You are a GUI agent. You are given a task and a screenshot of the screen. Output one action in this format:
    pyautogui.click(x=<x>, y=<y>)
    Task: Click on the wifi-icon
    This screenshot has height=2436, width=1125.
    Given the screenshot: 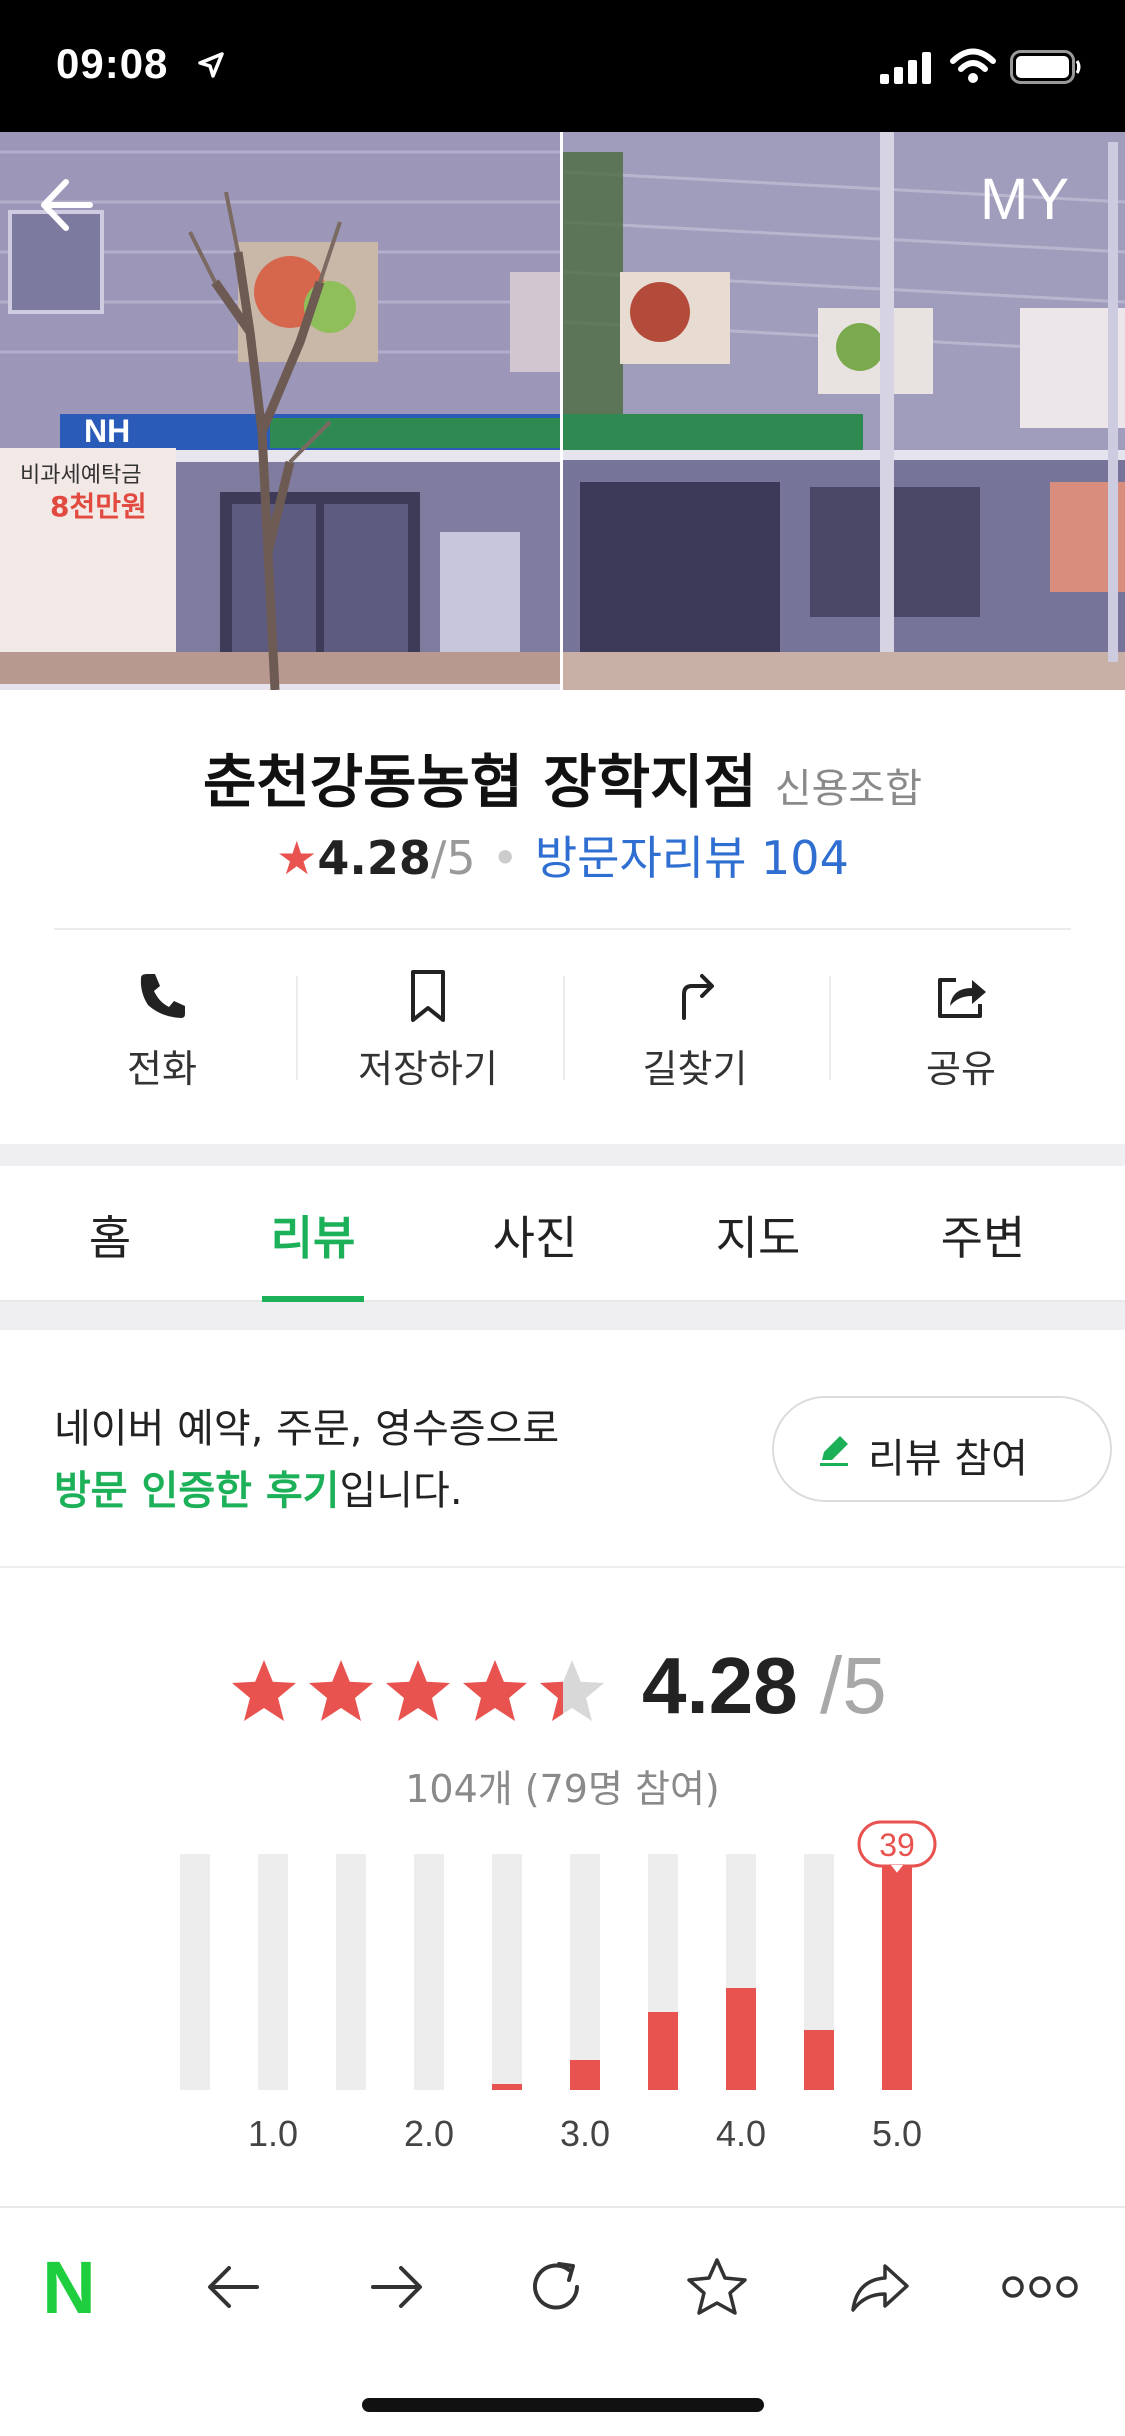 What is the action you would take?
    pyautogui.click(x=973, y=65)
    